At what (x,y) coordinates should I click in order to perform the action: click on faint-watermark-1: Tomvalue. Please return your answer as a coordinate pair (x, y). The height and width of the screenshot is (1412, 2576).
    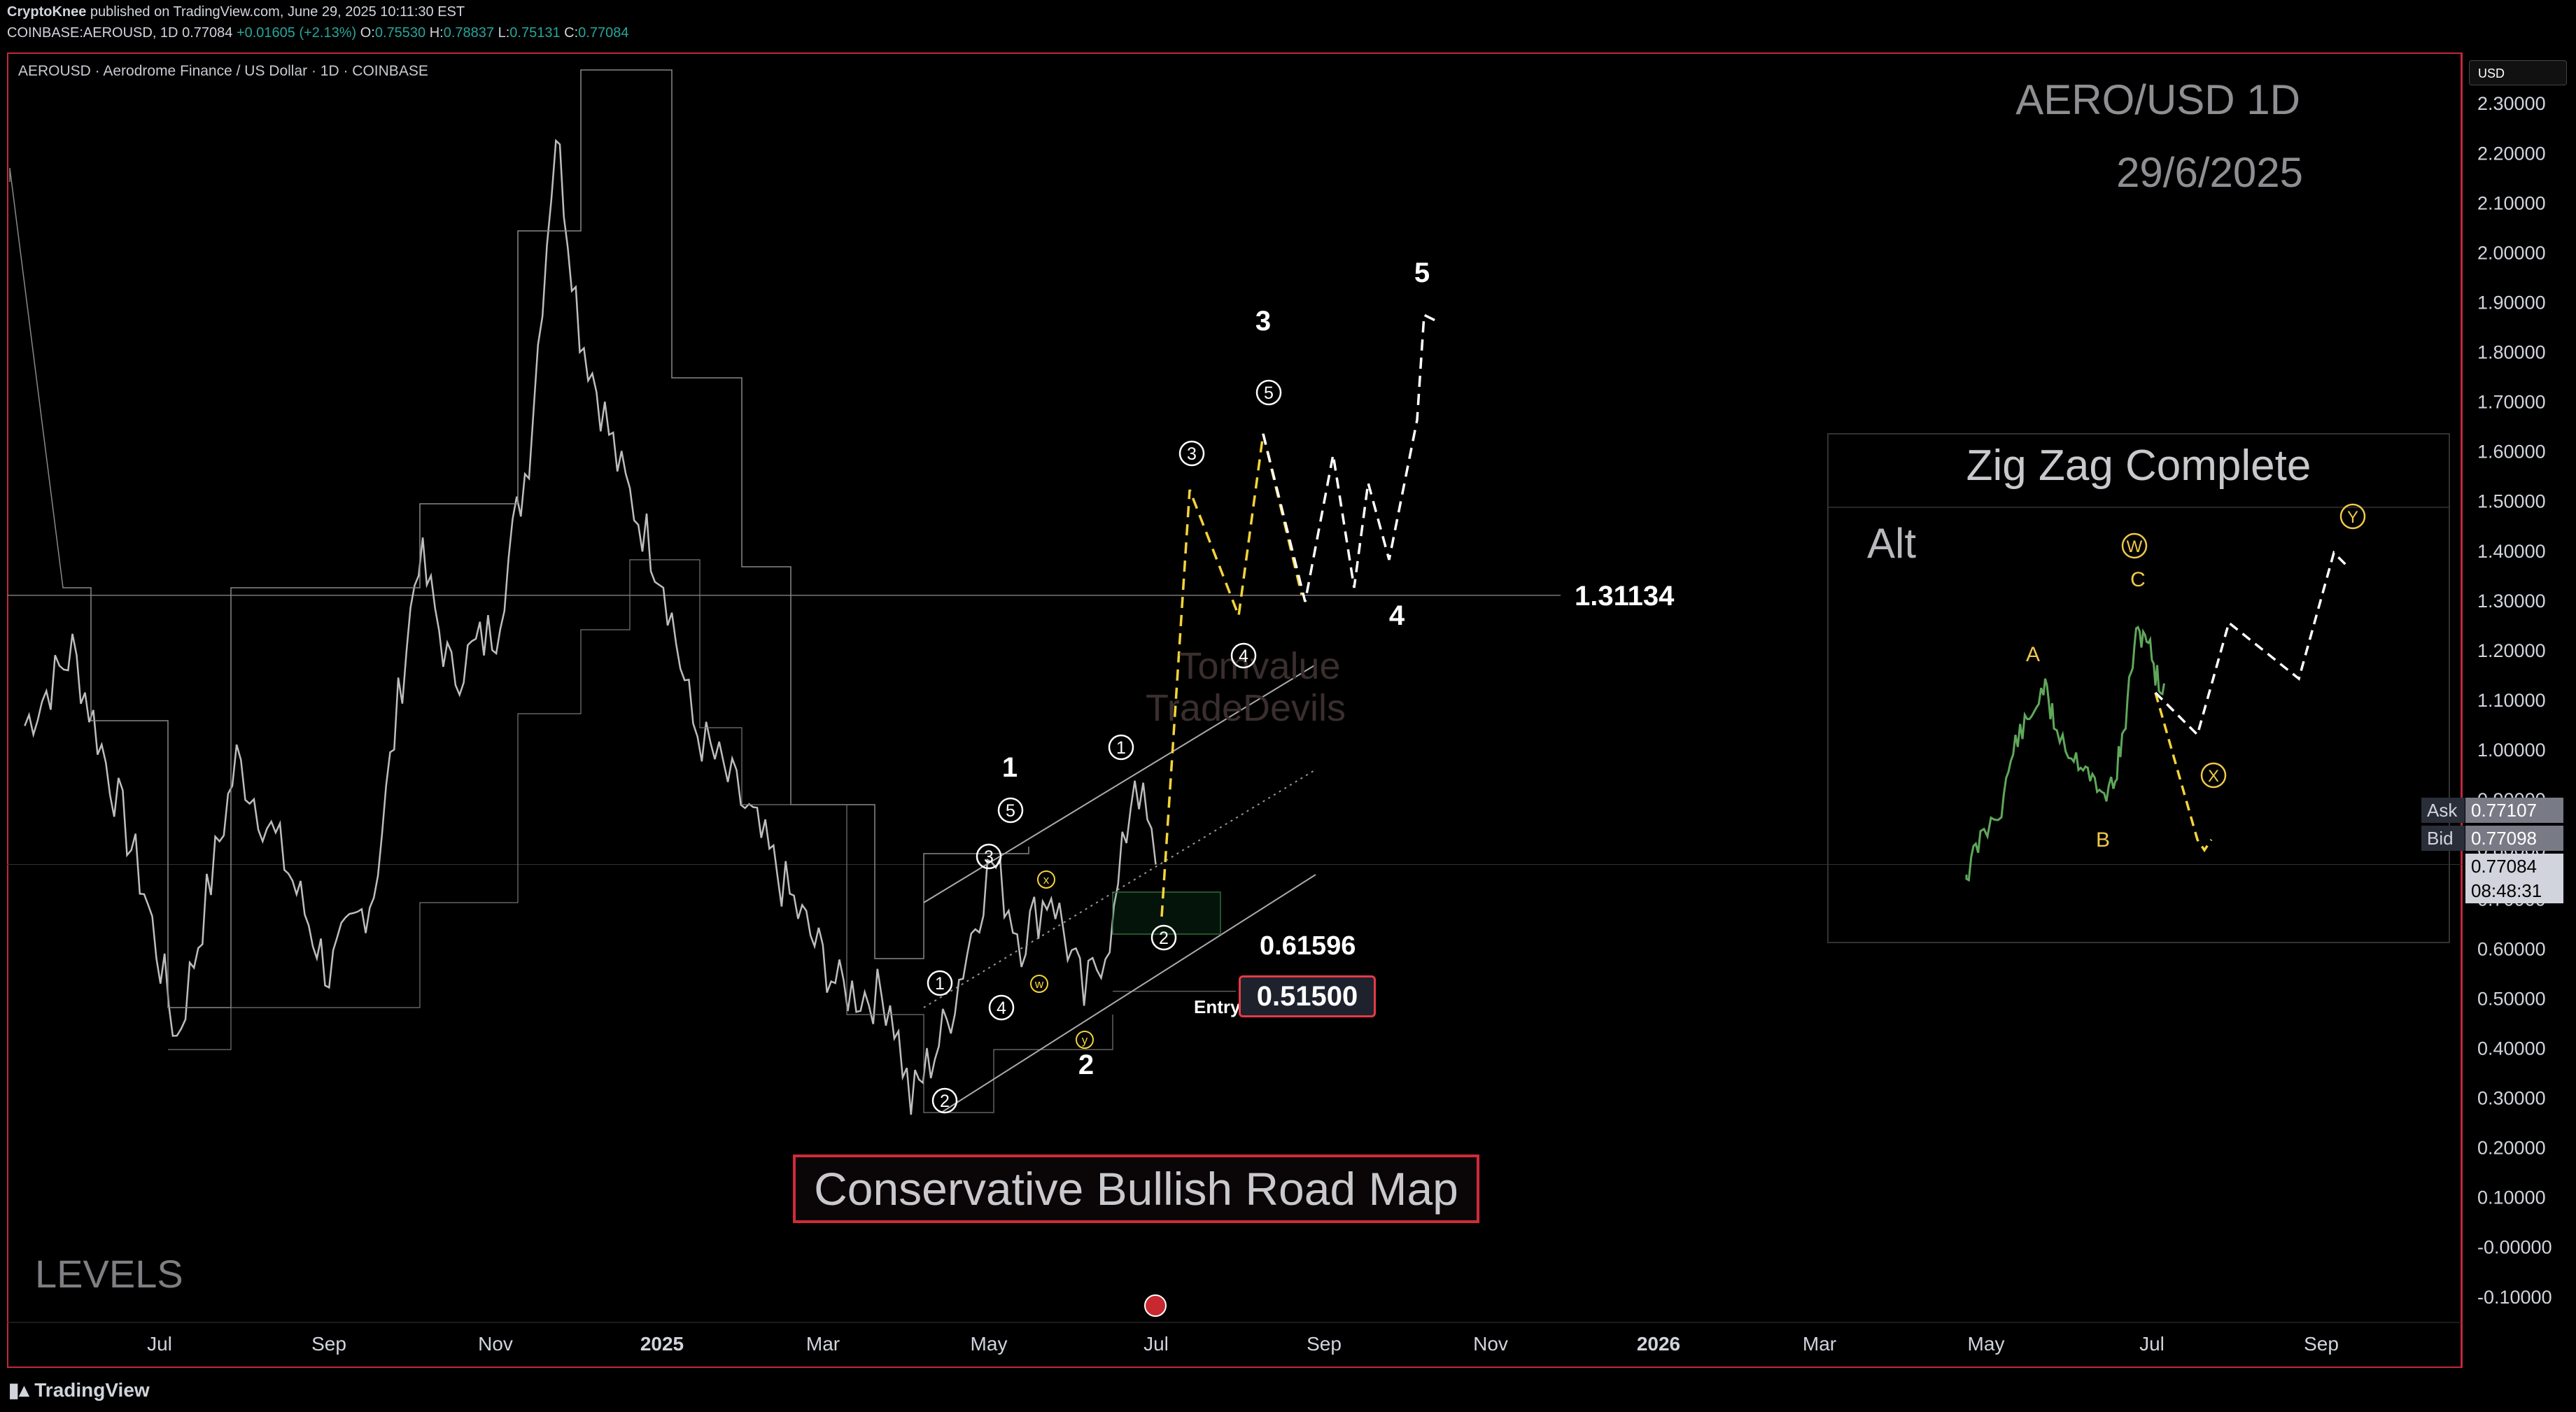
    Looking at the image, I should click on (1259, 666).